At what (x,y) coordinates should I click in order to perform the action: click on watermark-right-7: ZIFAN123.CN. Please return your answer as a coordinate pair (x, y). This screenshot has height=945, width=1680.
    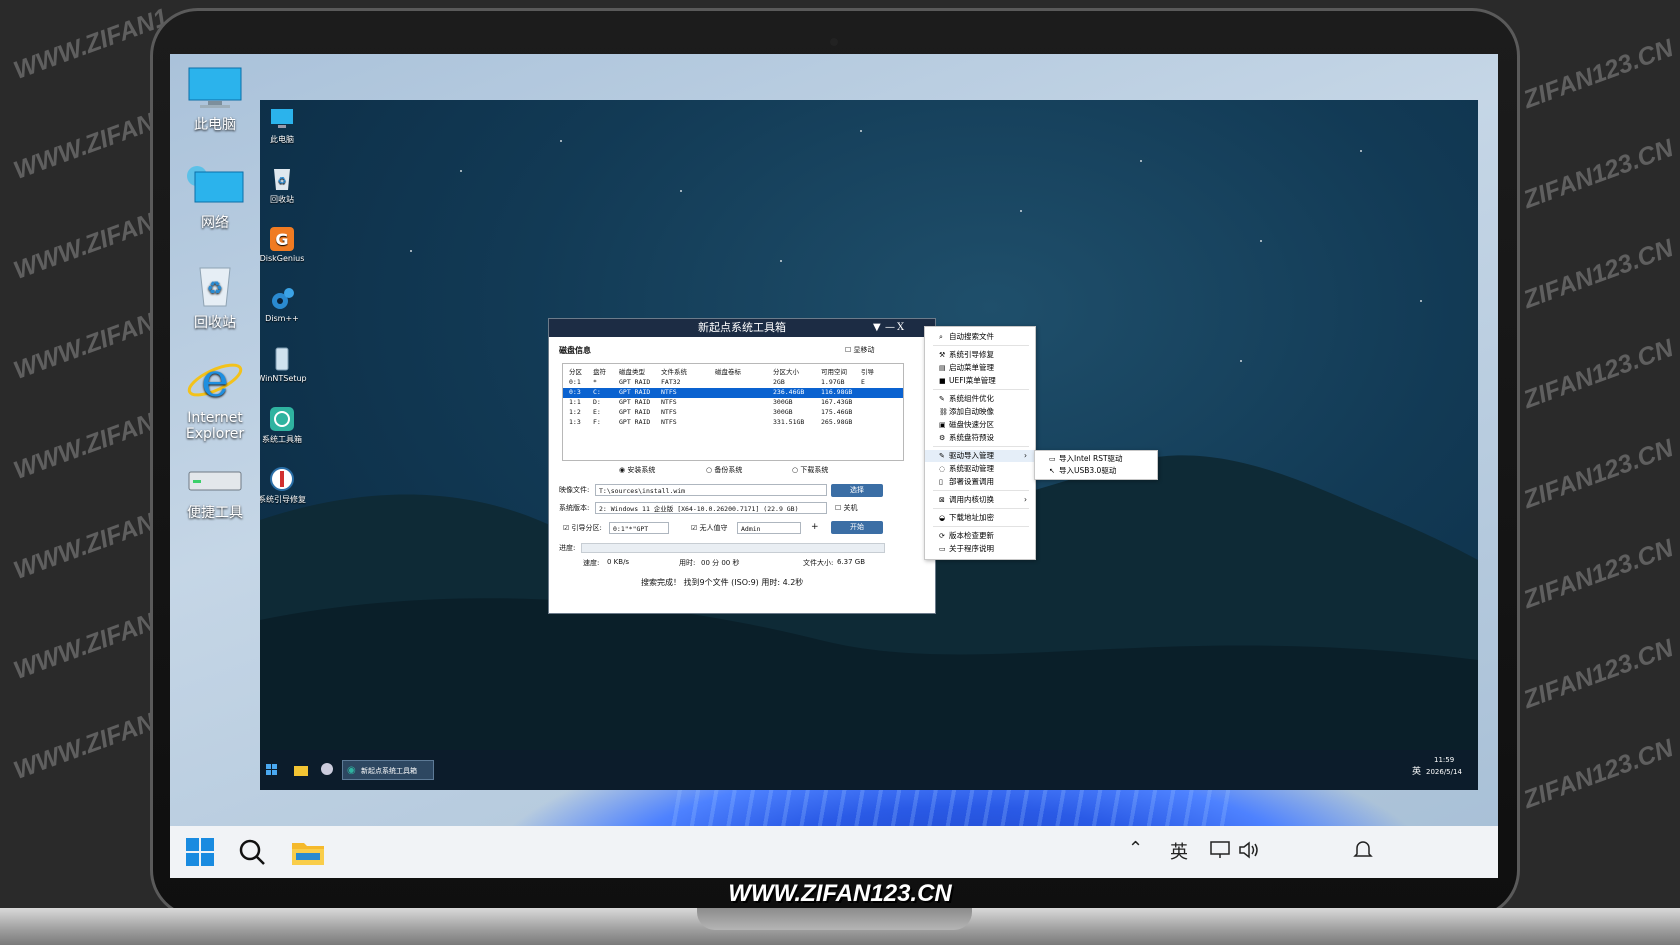
    Looking at the image, I should click on (1598, 674).